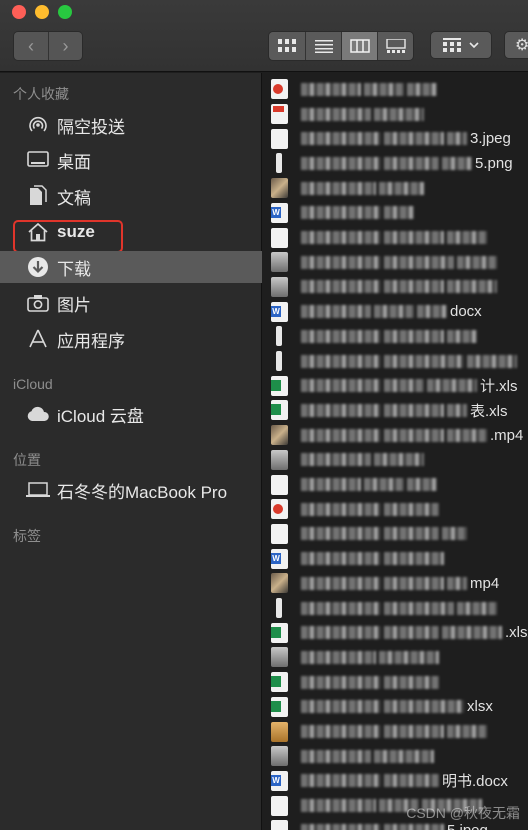  Describe the element at coordinates (65, 46) in the screenshot. I see `forward-button: ›` at that location.